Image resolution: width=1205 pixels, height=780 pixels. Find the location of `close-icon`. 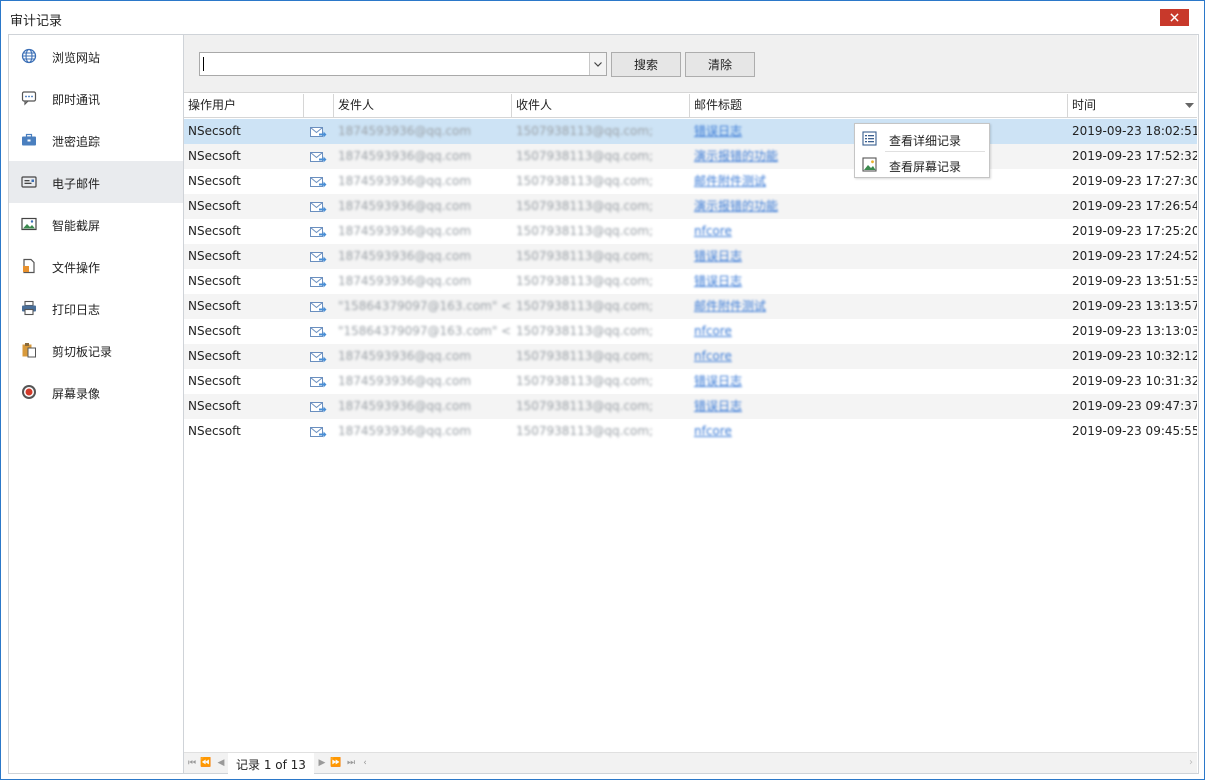

close-icon is located at coordinates (1174, 17).